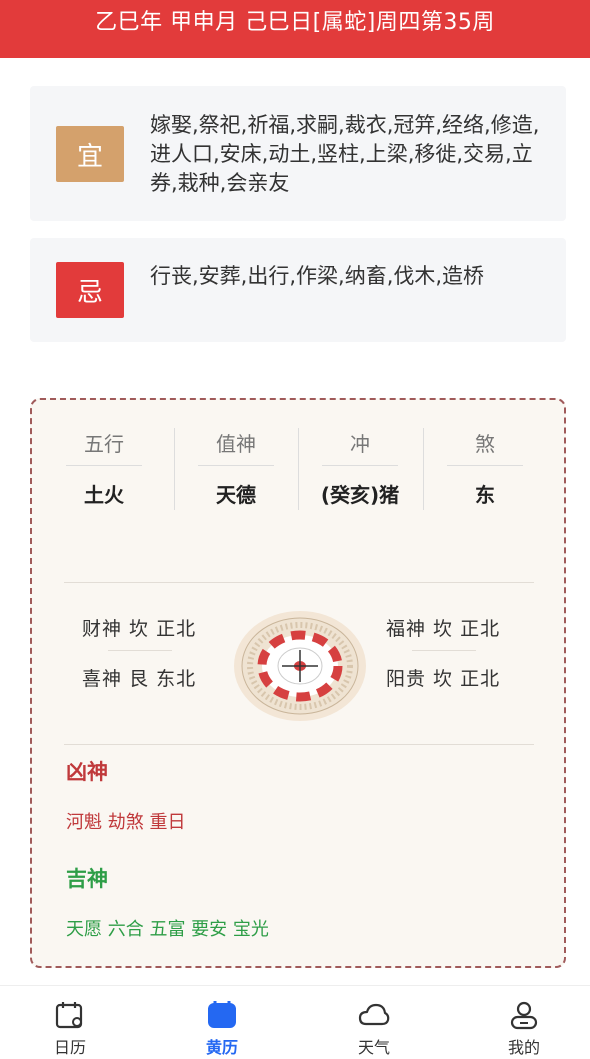  Describe the element at coordinates (443, 679) in the screenshot. I see `yanggui-god: 阳贵 坎 正北` at that location.